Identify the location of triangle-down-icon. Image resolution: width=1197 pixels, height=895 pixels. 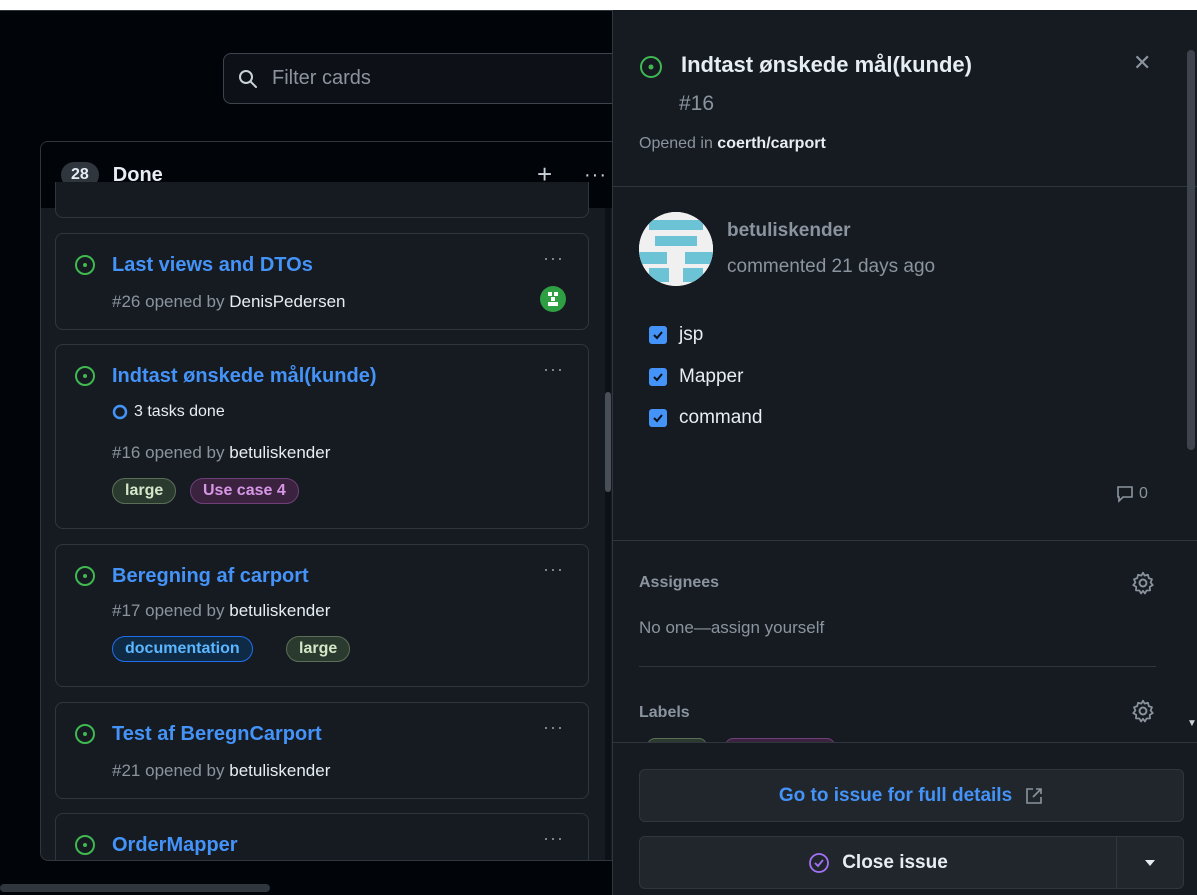
(1150, 862).